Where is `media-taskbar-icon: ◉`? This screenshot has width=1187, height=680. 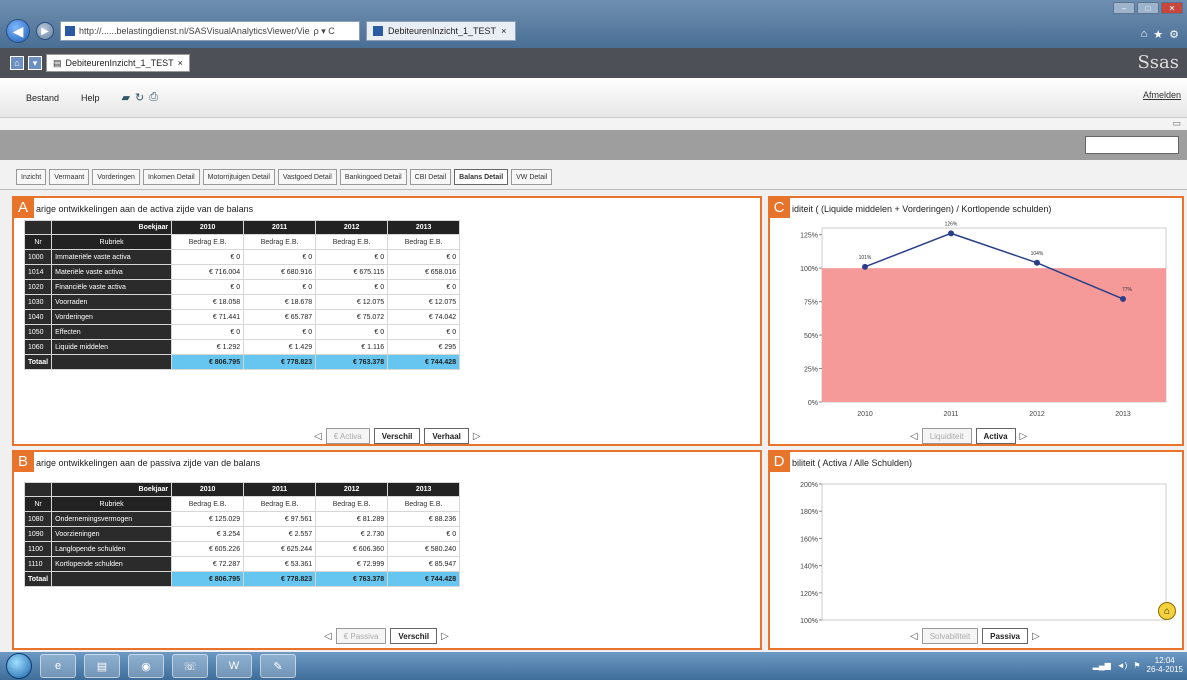 media-taskbar-icon: ◉ is located at coordinates (146, 666).